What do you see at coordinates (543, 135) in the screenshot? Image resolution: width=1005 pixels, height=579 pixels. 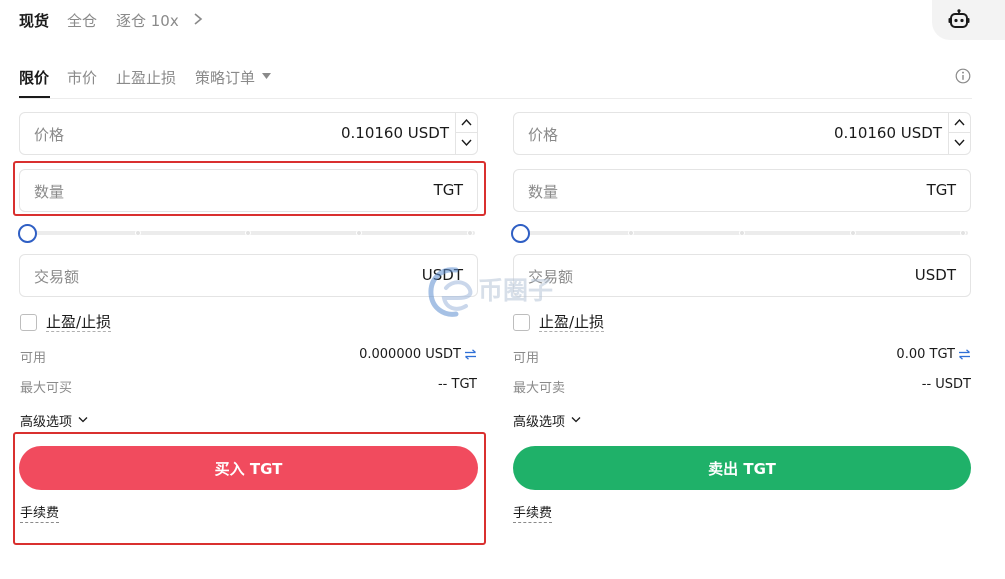 I see `sell-price-label: 价格` at bounding box center [543, 135].